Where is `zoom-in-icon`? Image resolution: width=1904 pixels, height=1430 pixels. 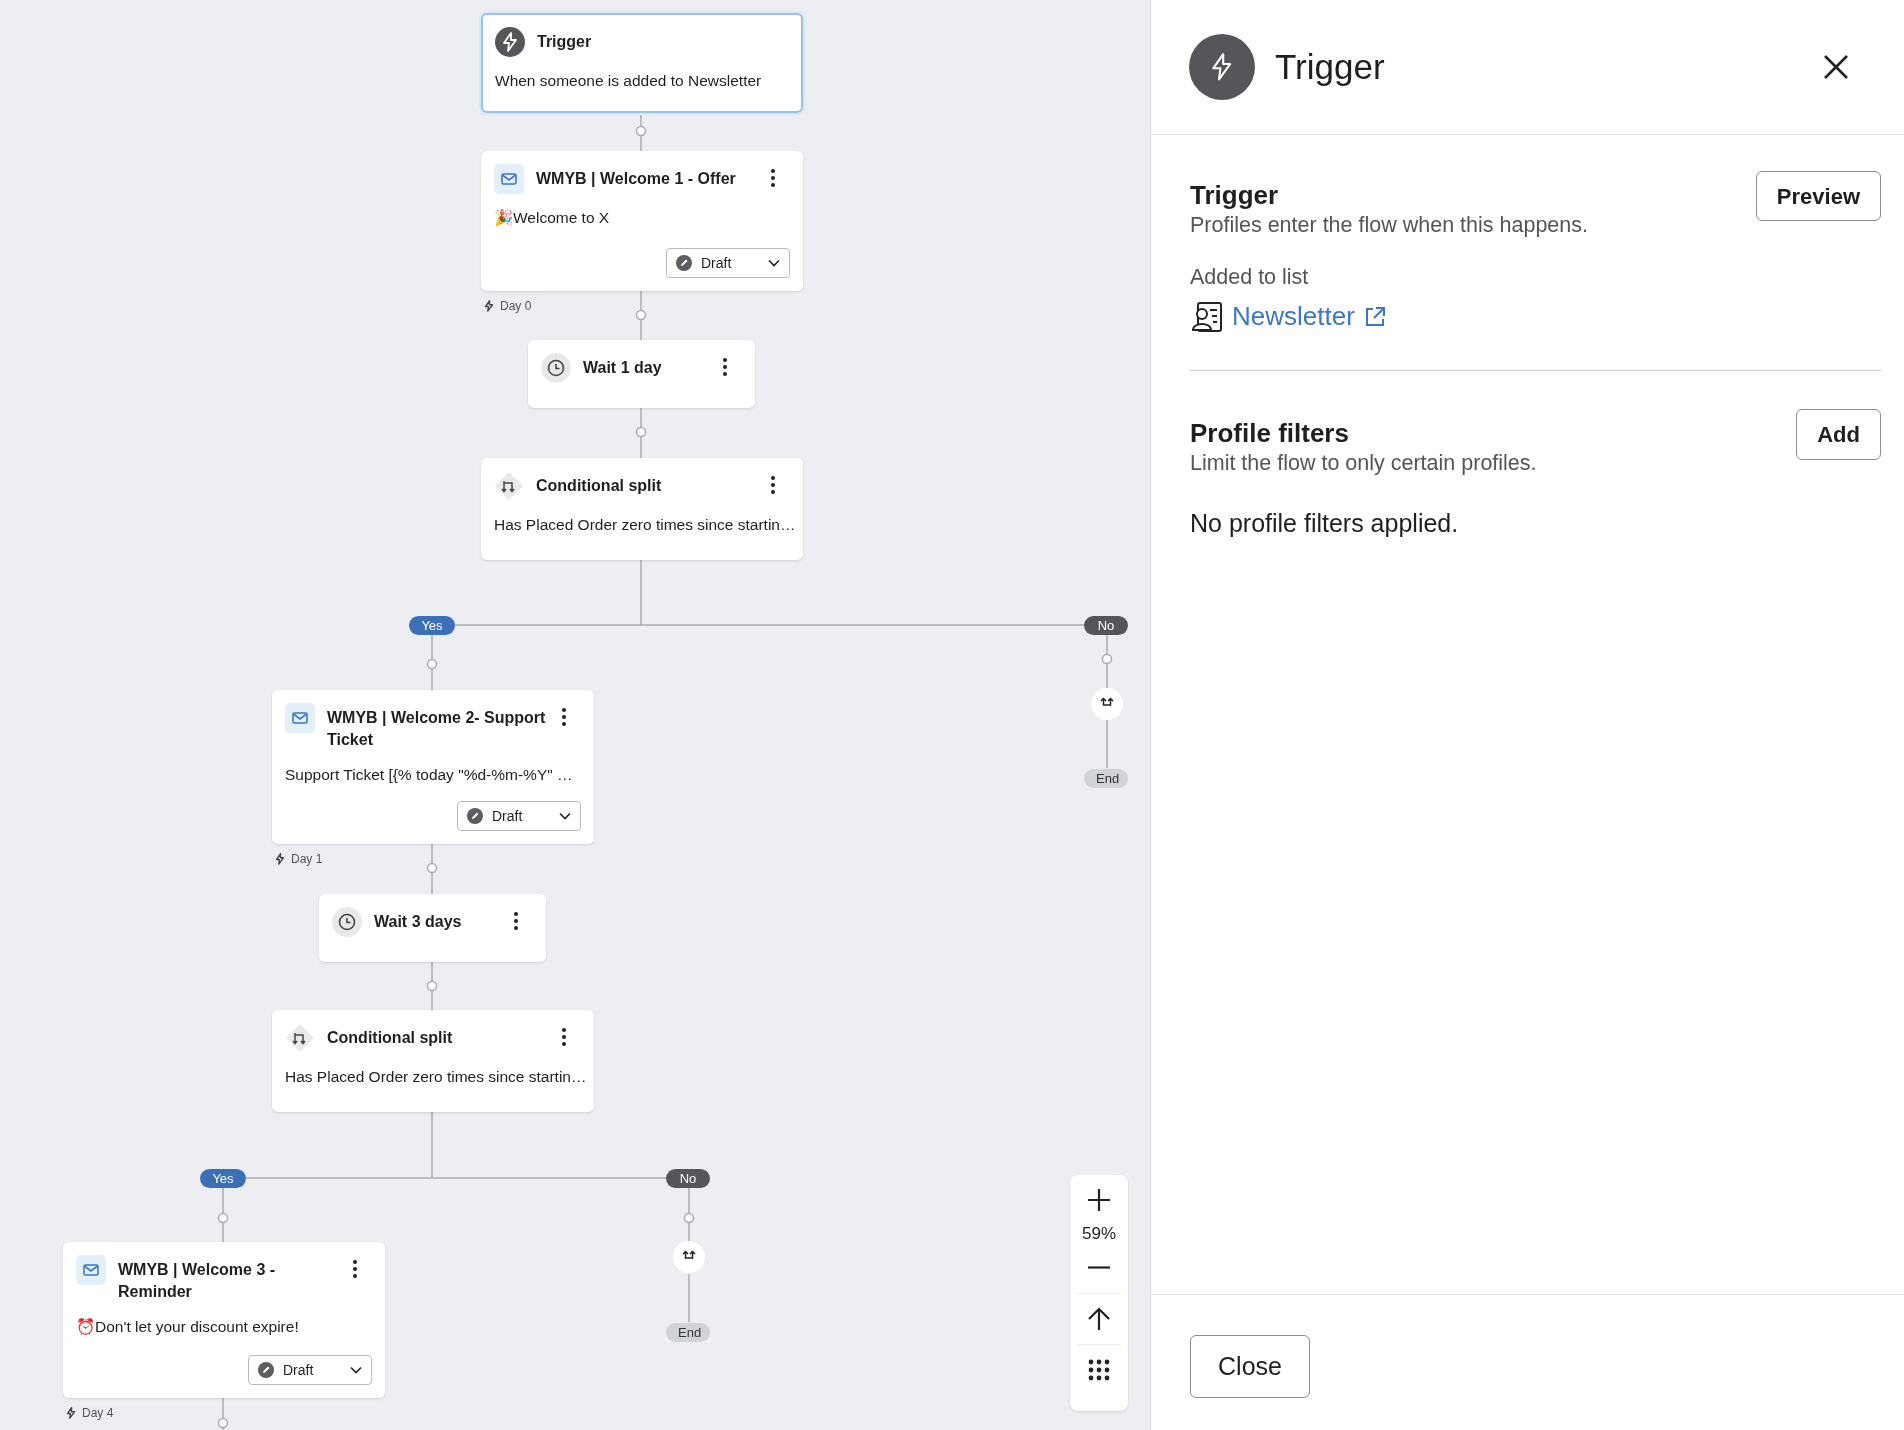 zoom-in-icon is located at coordinates (1099, 1200).